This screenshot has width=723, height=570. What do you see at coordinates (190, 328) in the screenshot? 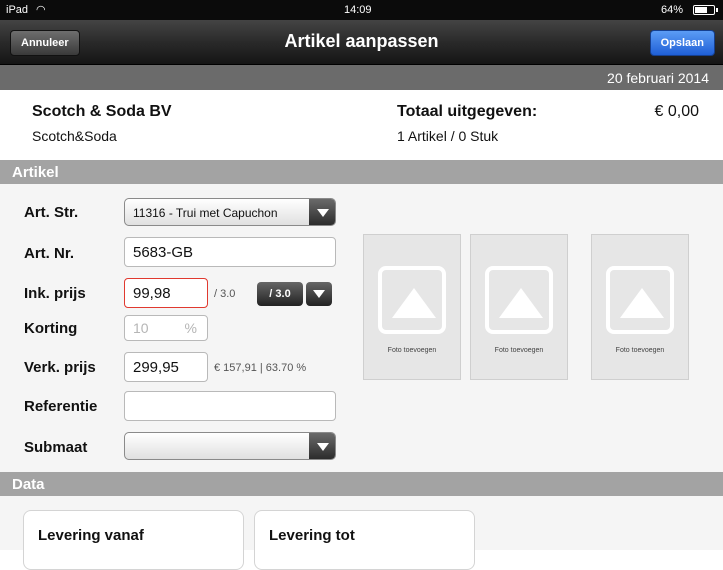
I see `korting-unit: %` at bounding box center [190, 328].